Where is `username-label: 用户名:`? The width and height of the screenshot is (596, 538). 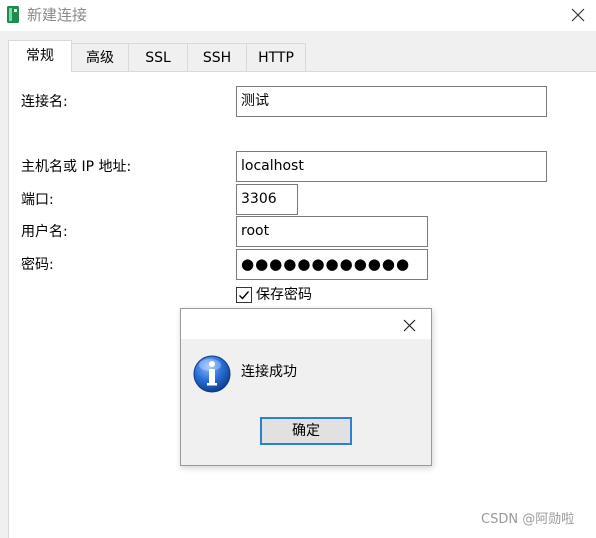 username-label: 用户名: is located at coordinates (44, 232).